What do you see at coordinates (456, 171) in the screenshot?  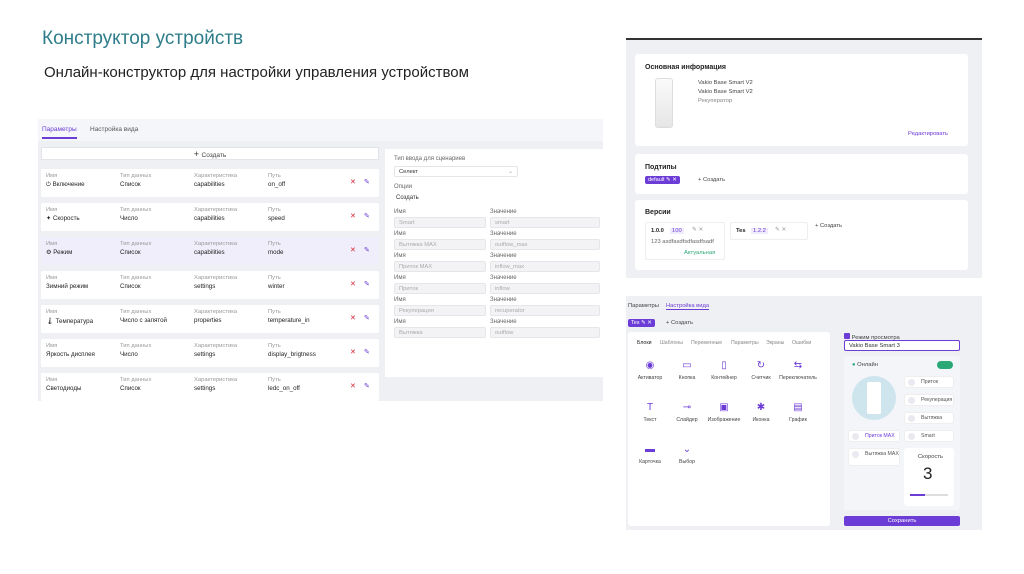 I see `input-type-select: Селект ⌄` at bounding box center [456, 171].